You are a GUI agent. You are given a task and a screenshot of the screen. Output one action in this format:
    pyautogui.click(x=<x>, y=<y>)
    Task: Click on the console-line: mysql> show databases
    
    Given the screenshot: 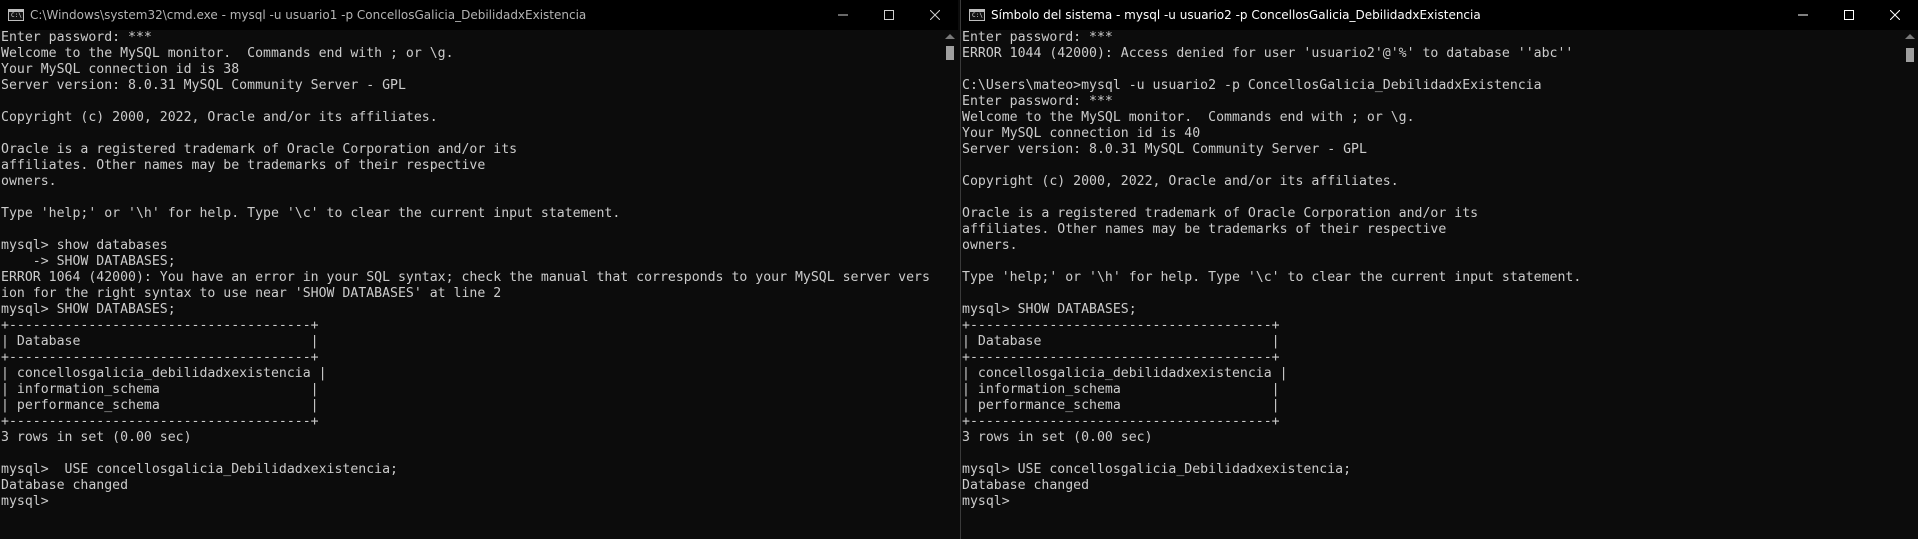 What is the action you would take?
    pyautogui.click(x=84, y=245)
    